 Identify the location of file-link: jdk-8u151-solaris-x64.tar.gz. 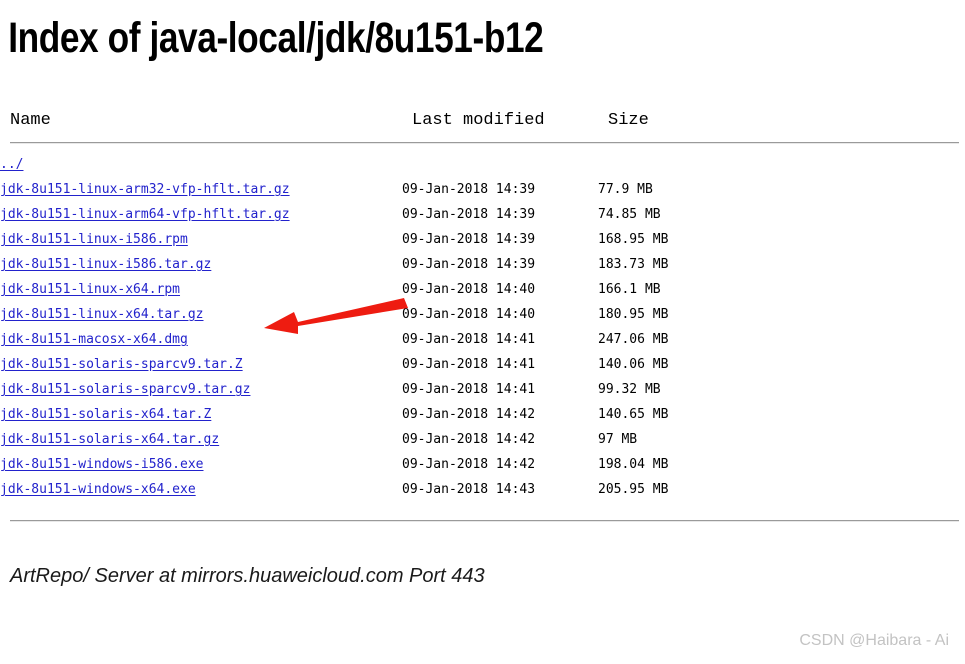
(109, 439).